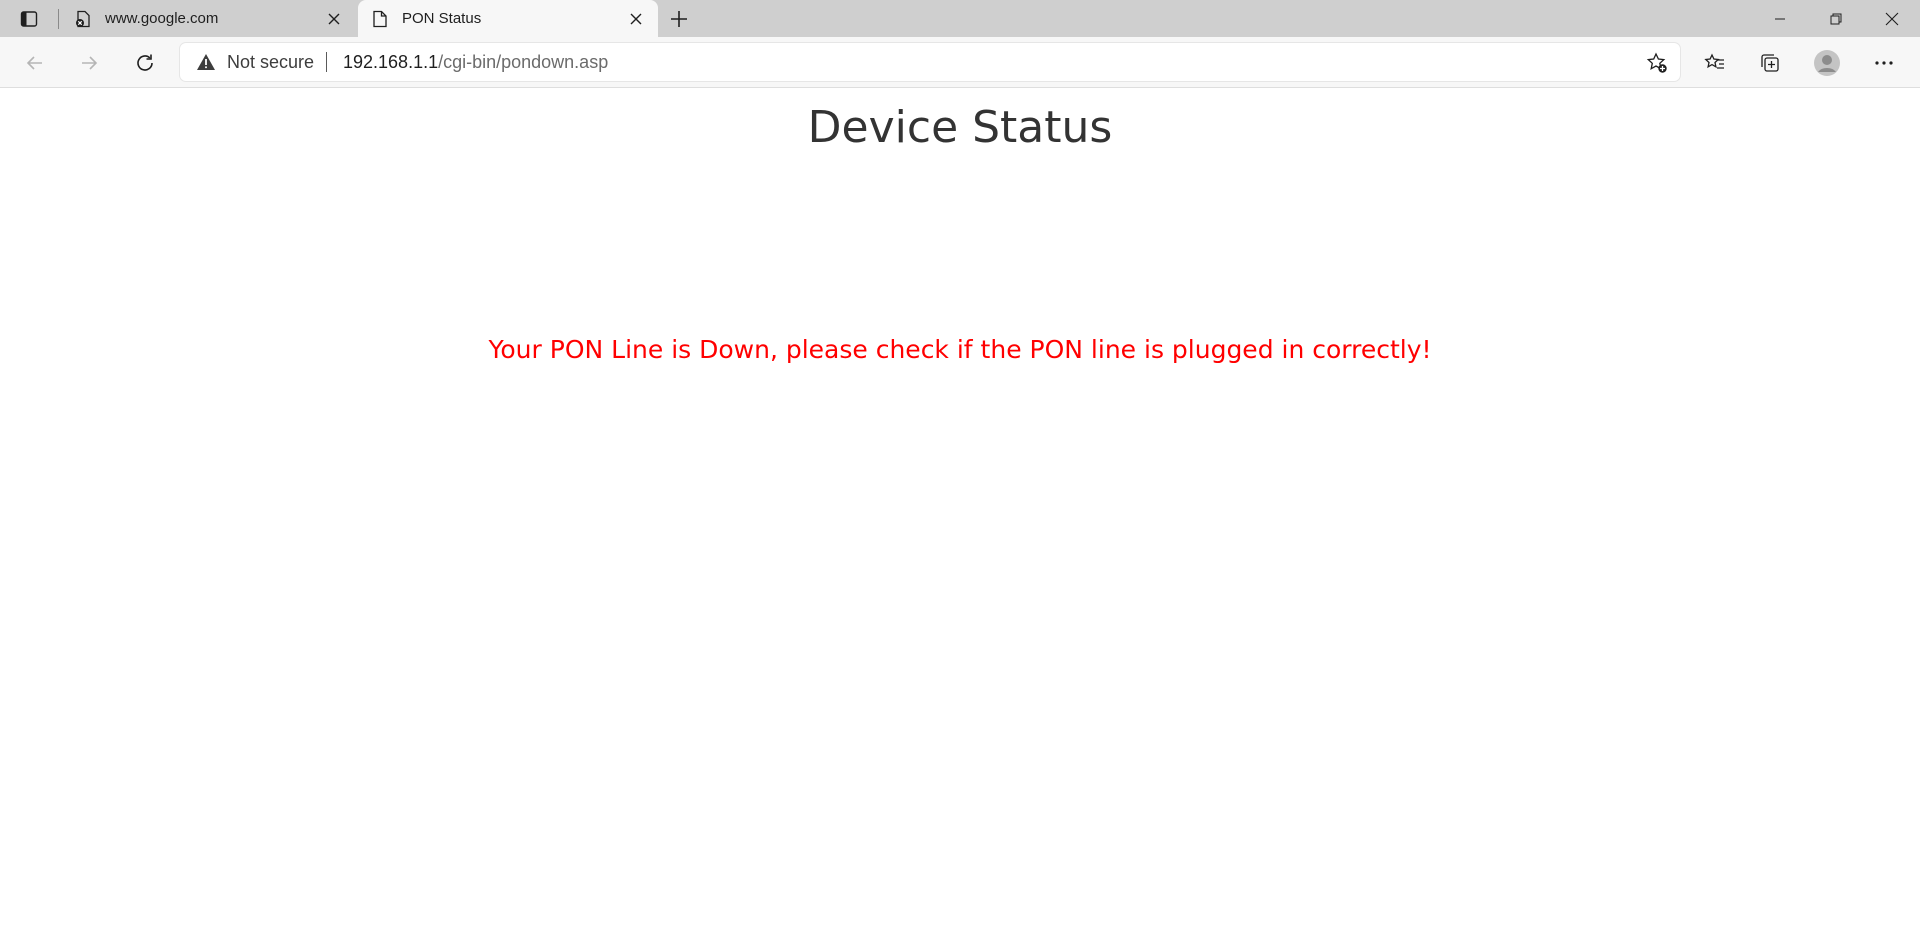 The width and height of the screenshot is (1920, 934). What do you see at coordinates (391, 62) in the screenshot?
I see `url-host: 192.168.1.1` at bounding box center [391, 62].